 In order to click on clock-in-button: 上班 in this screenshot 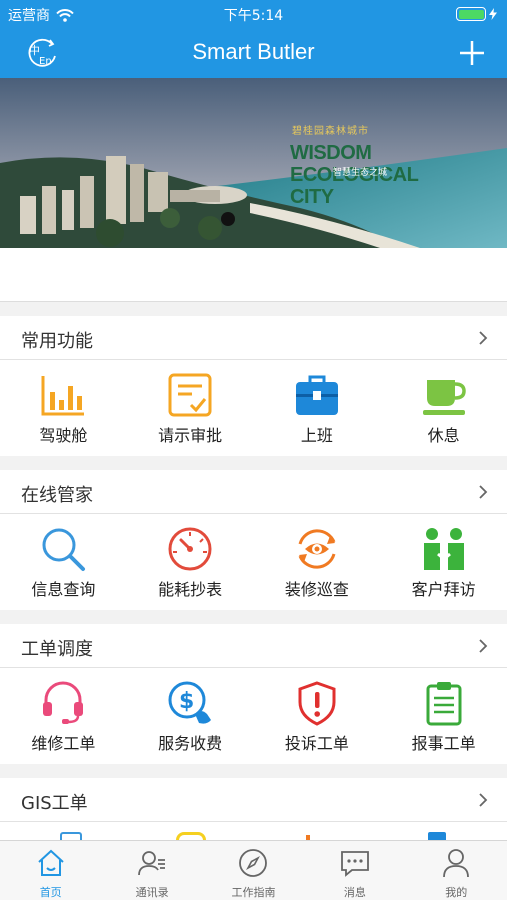, I will do `click(317, 408)`.